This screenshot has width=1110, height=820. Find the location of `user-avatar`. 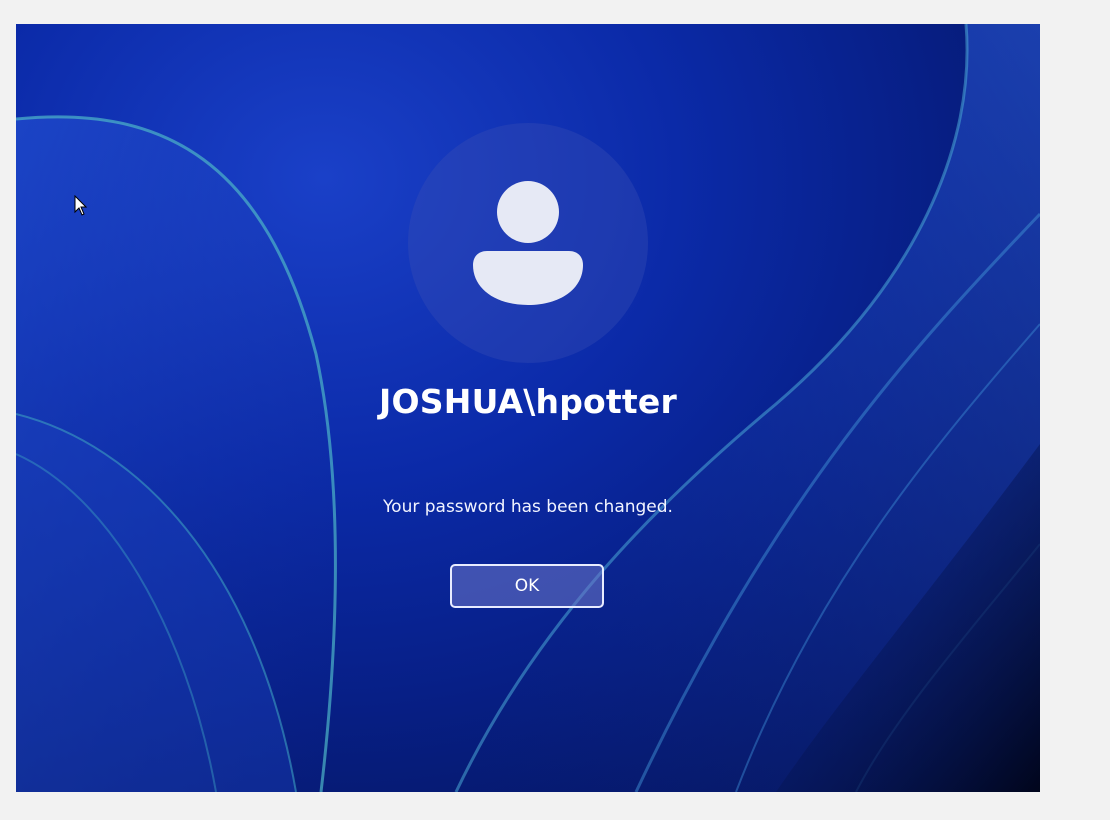

user-avatar is located at coordinates (528, 243).